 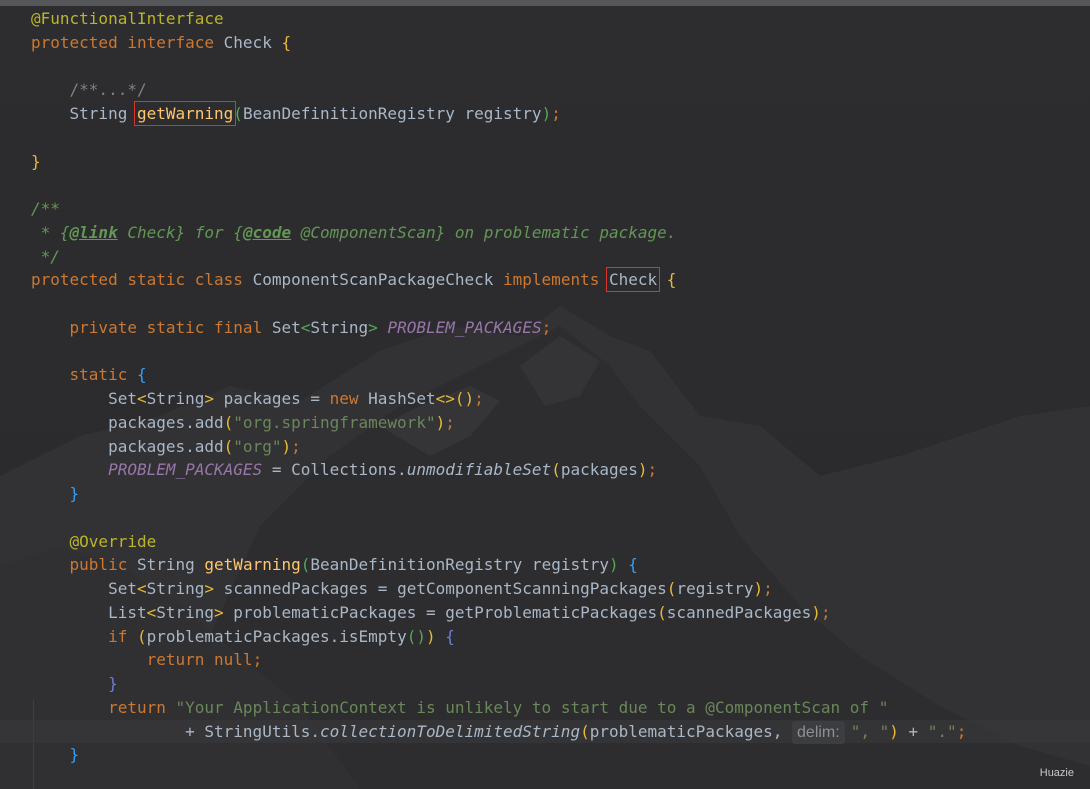 I want to click on code-token: @FunctionalInterface, so click(x=127, y=18).